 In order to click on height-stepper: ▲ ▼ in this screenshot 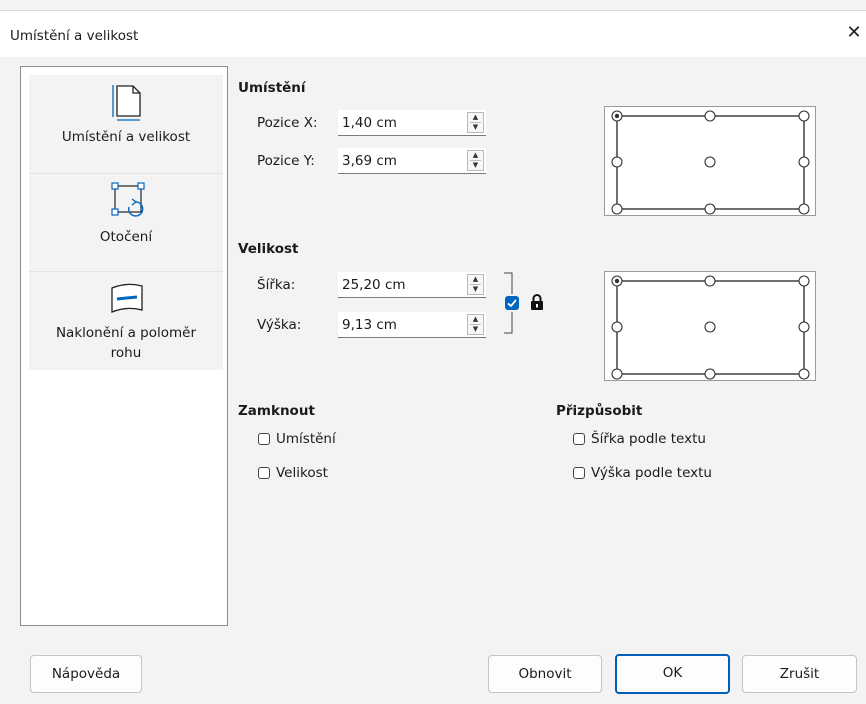, I will do `click(475, 324)`.